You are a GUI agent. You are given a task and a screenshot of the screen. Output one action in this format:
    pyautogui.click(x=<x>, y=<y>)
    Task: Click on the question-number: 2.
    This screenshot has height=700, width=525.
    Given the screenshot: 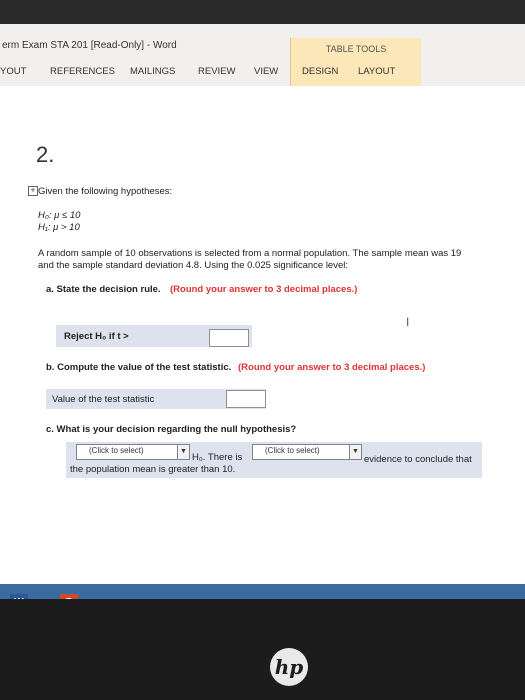 What is the action you would take?
    pyautogui.click(x=45, y=154)
    